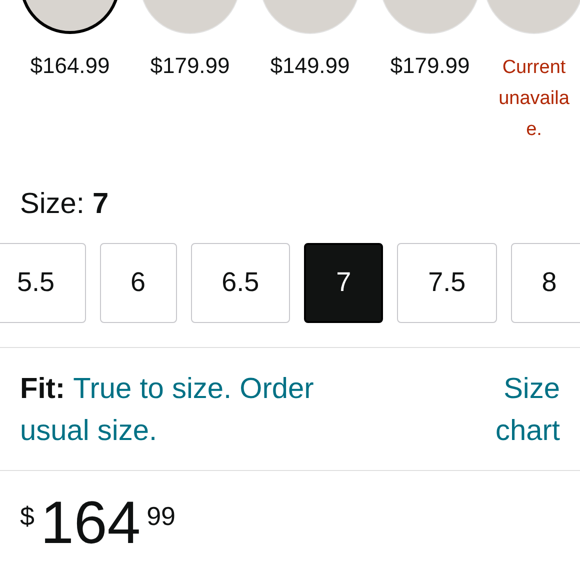 The image size is (580, 580). What do you see at coordinates (545, 282) in the screenshot?
I see `size-button: 8` at bounding box center [545, 282].